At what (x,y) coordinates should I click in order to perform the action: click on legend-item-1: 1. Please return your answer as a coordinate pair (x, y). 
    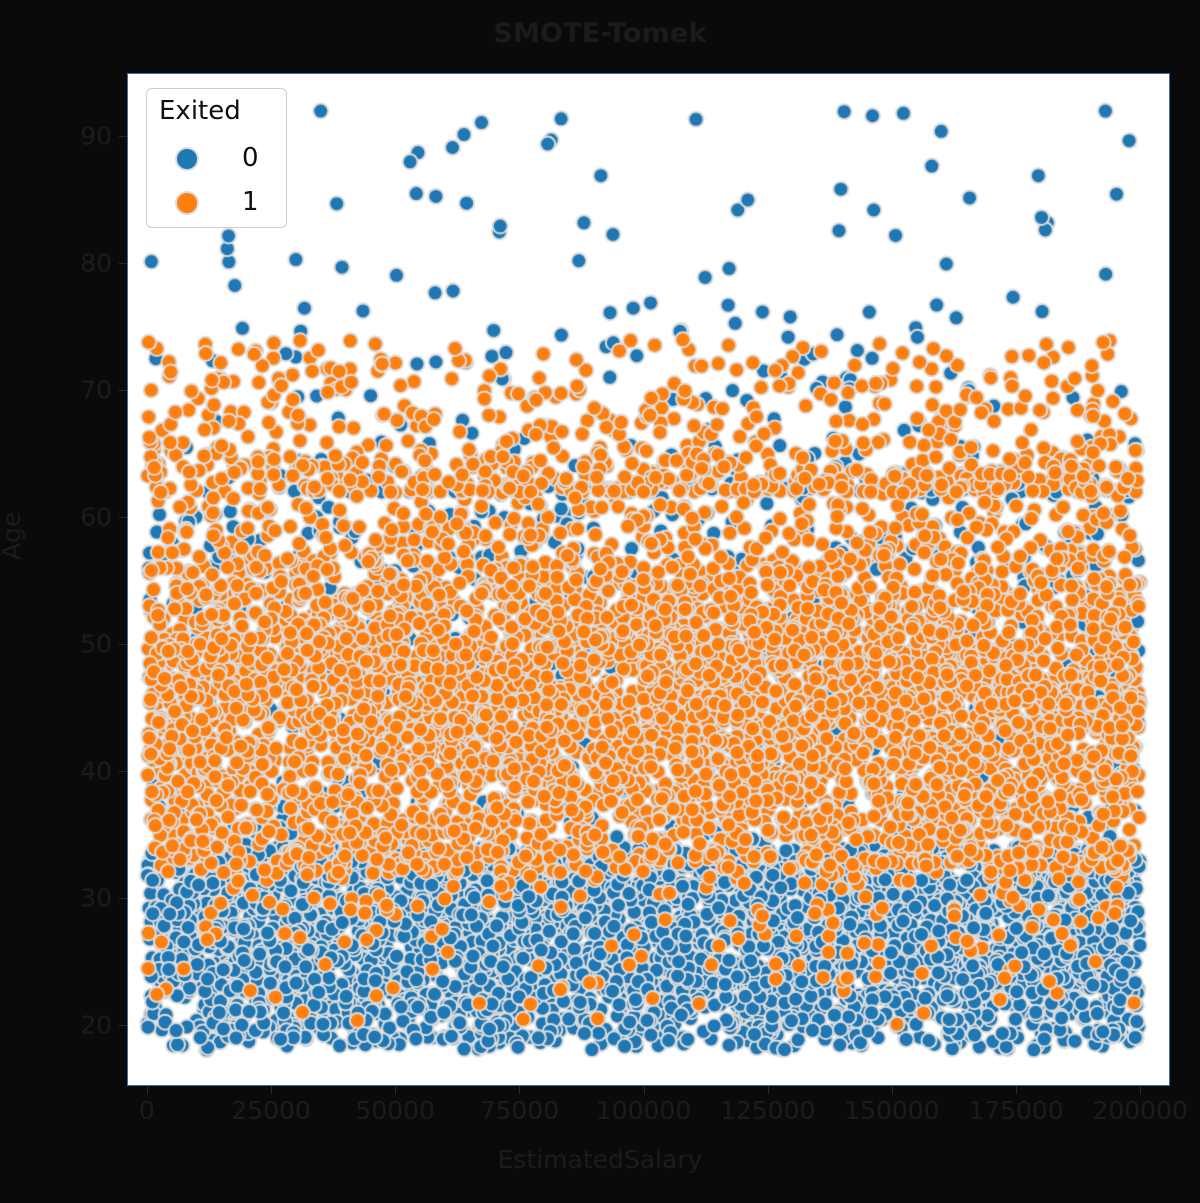
    Looking at the image, I should click on (217, 203).